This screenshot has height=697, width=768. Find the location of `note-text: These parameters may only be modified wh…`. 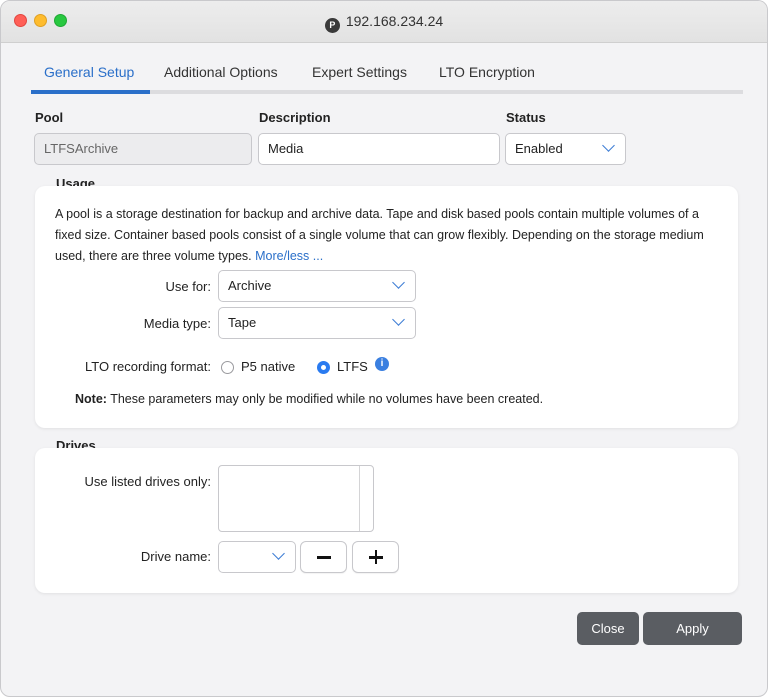

note-text: These parameters may only be modified wh… is located at coordinates (327, 399).